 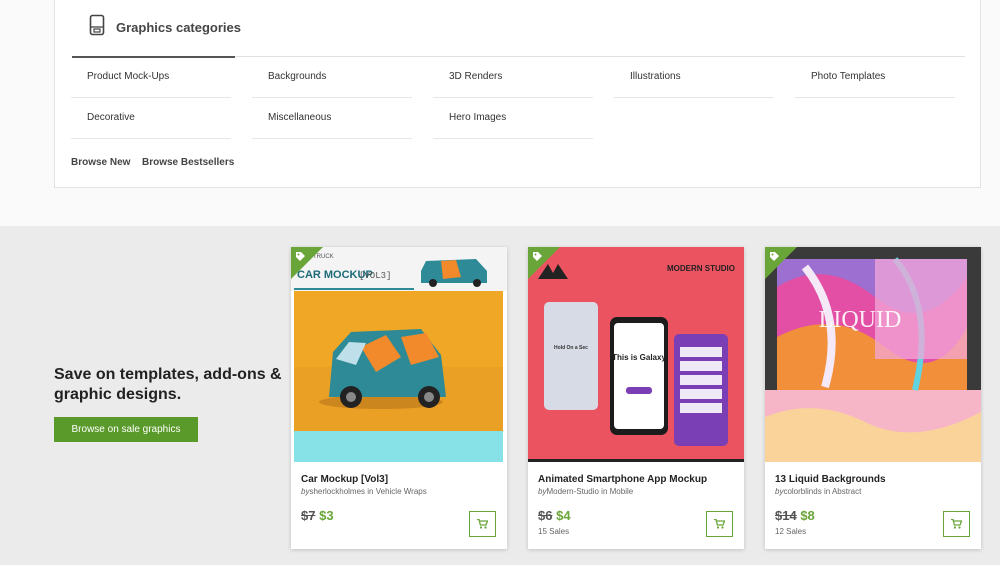 I want to click on browse-new-link: Browse New, so click(x=100, y=162).